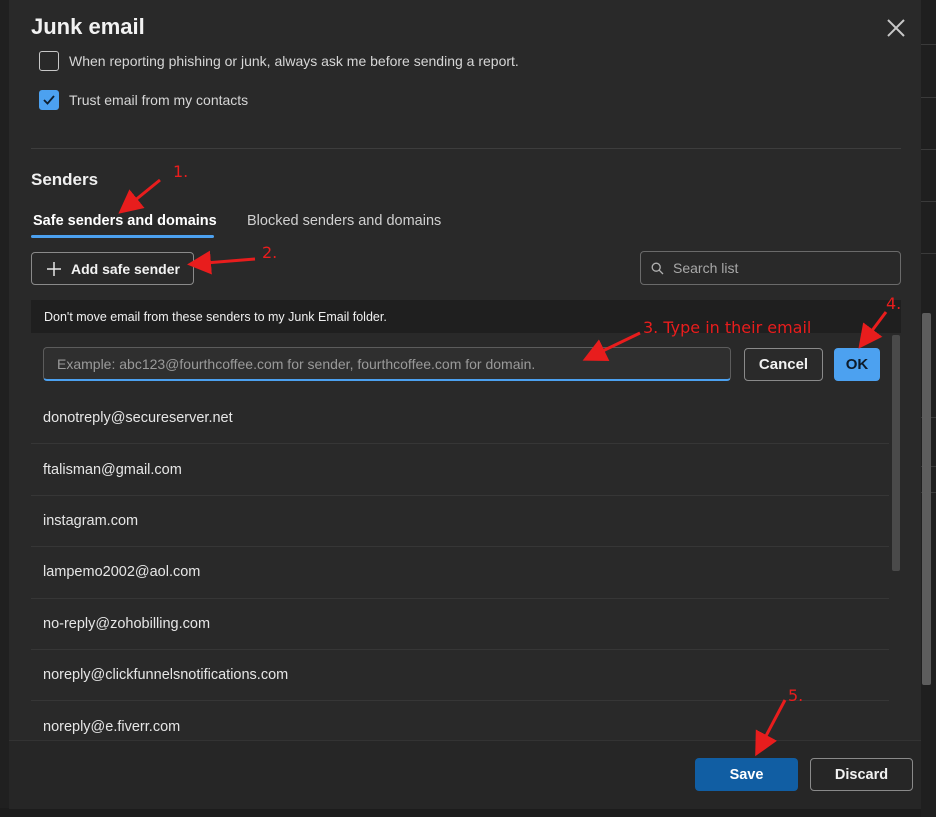 The height and width of the screenshot is (817, 936). What do you see at coordinates (460, 419) in the screenshot?
I see `list-item: donotreply@secureserver.net` at bounding box center [460, 419].